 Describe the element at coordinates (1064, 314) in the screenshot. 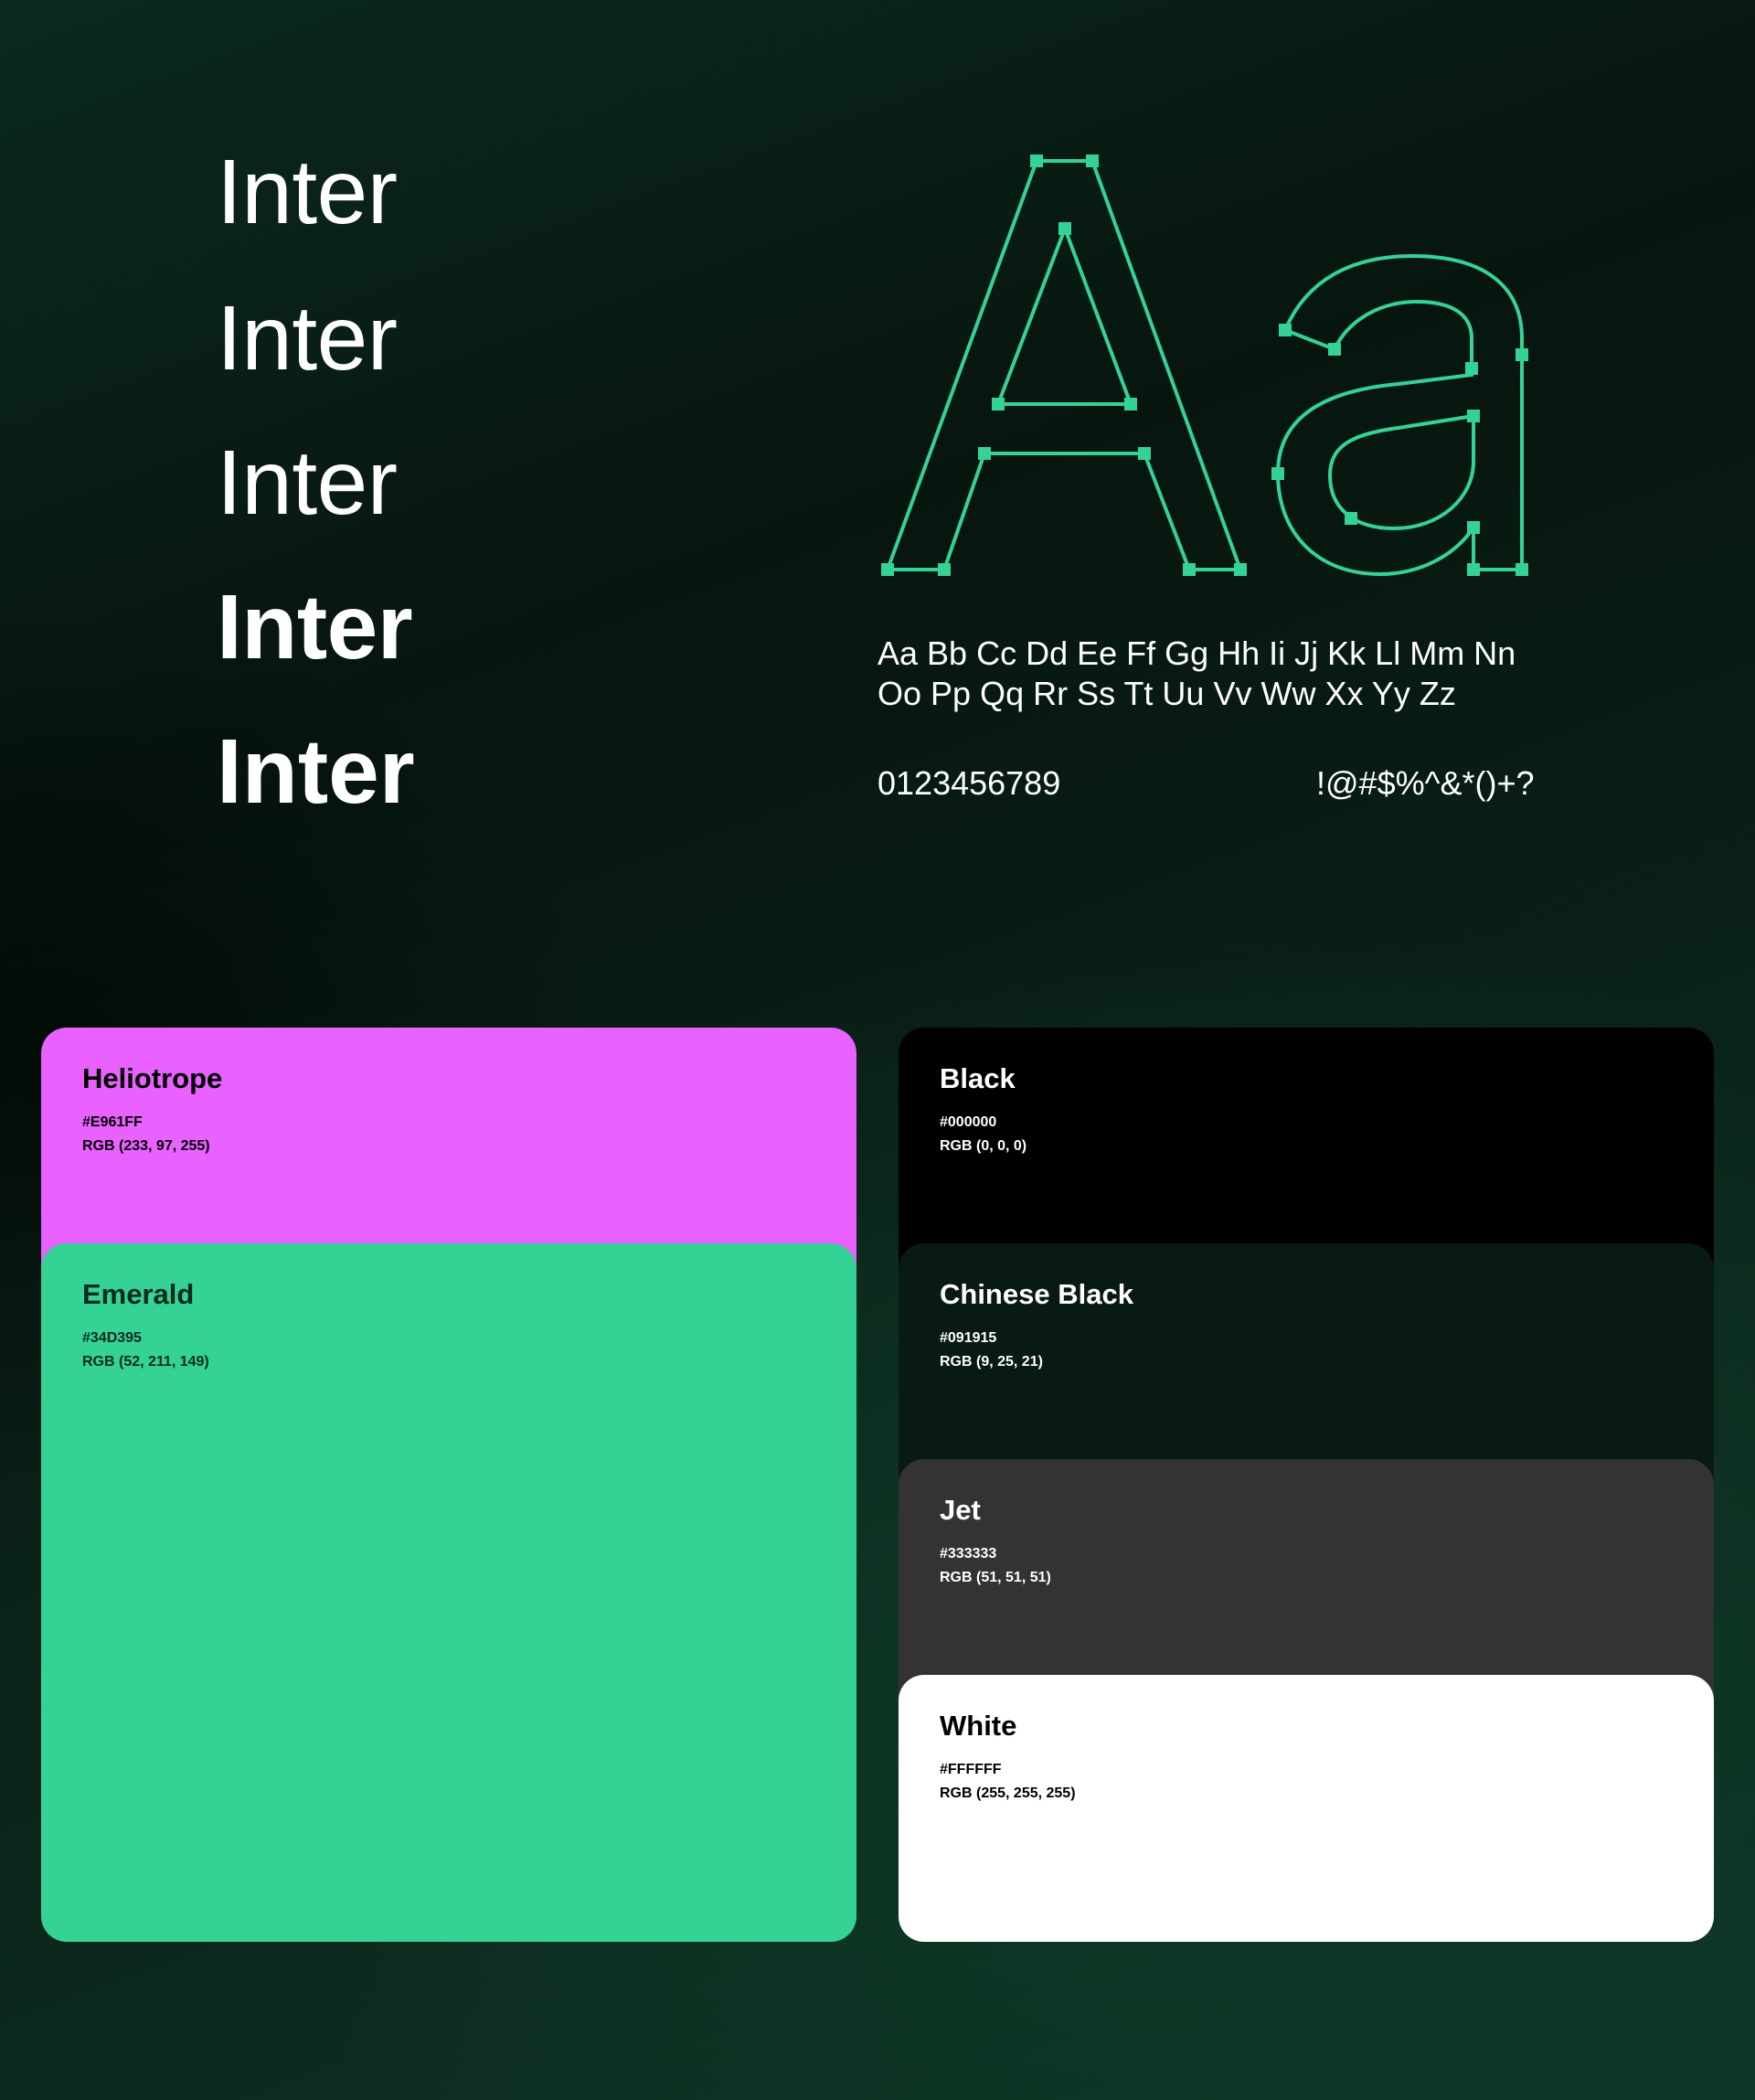

I see `glyph-a-uppercase-counter` at that location.